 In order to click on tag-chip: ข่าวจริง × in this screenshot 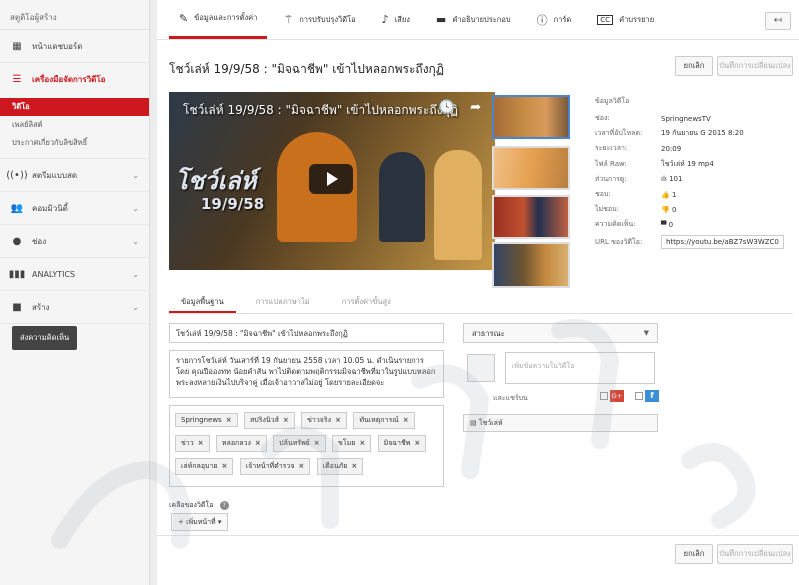, I will do `click(324, 420)`.